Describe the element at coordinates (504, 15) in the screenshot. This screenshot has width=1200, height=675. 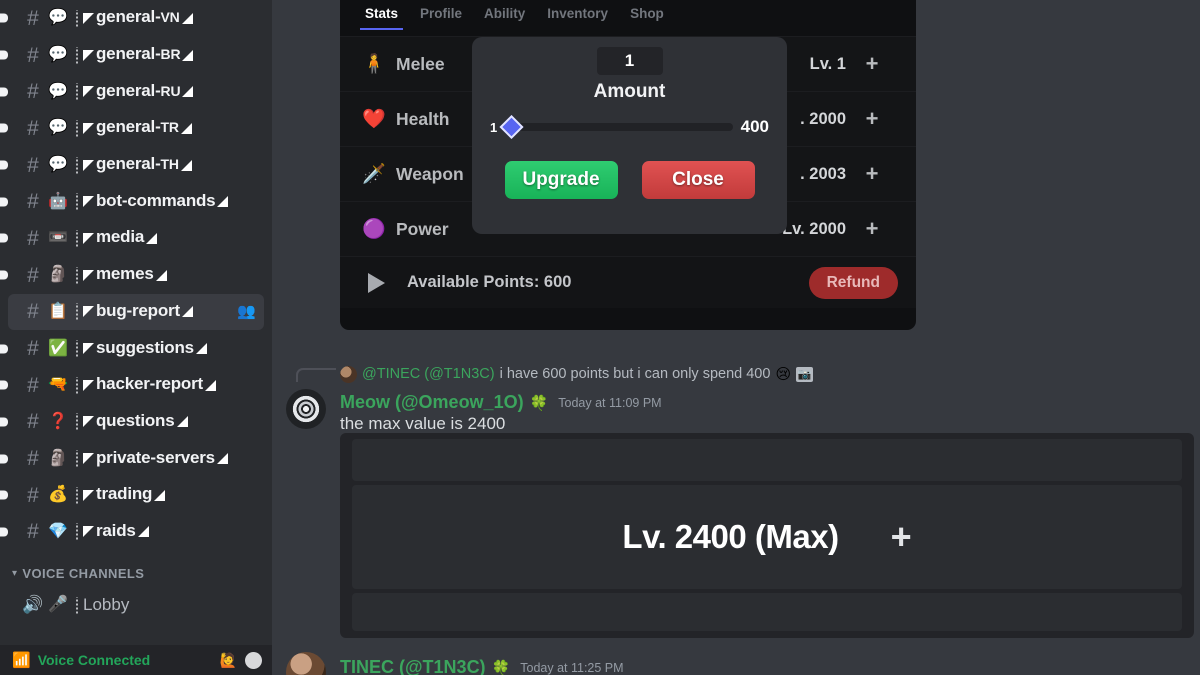
I see `tab-ability: Ability` at that location.